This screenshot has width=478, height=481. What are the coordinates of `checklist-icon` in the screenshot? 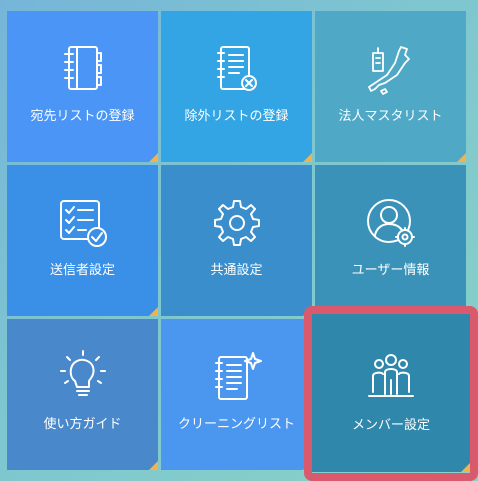 It's located at (83, 223).